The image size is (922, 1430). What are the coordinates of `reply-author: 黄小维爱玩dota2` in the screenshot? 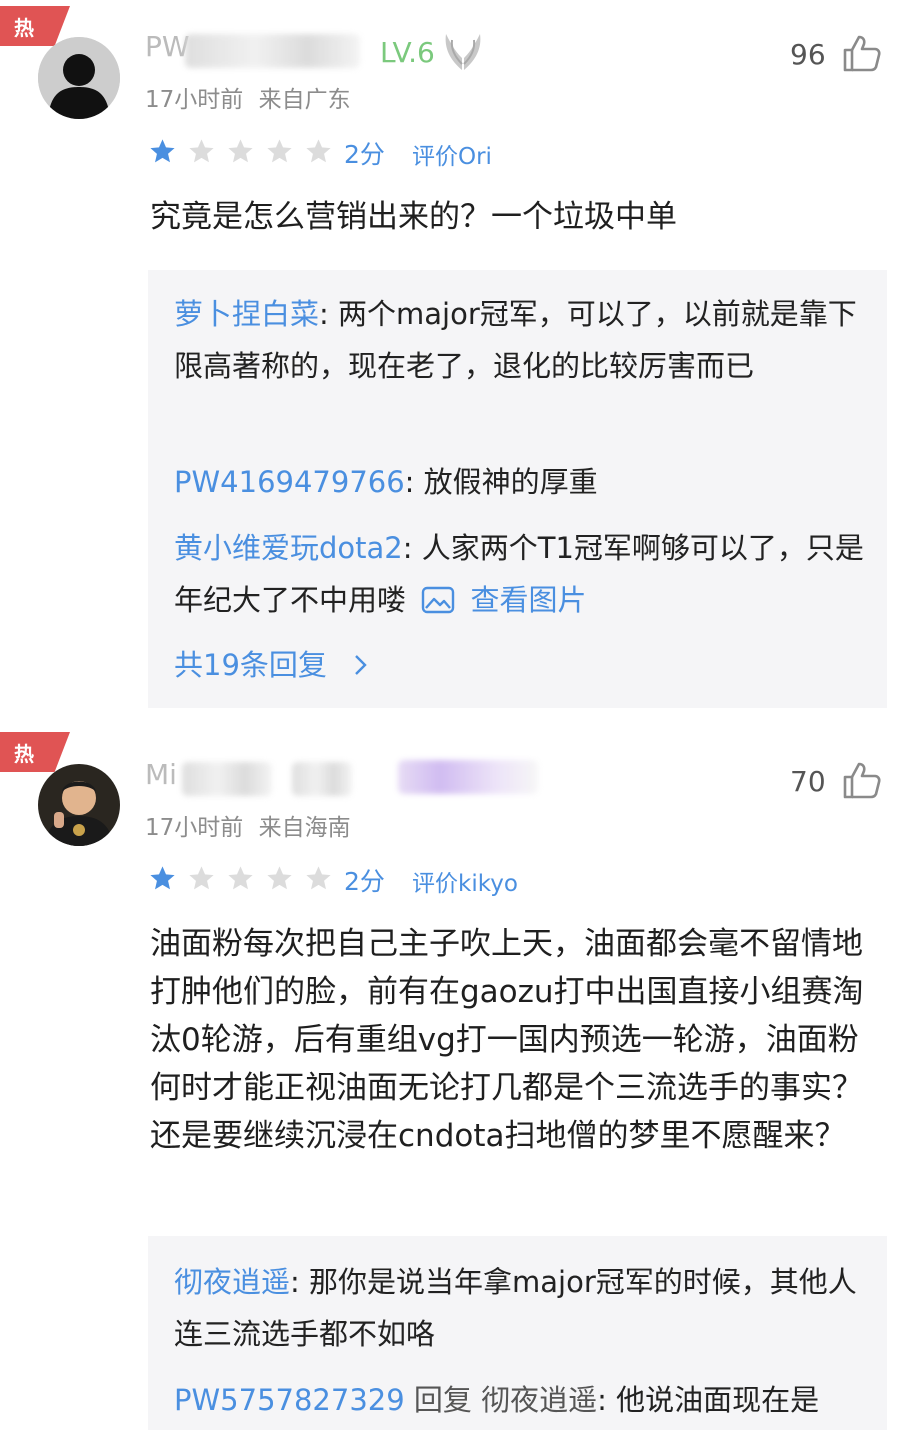 It's located at (288, 548).